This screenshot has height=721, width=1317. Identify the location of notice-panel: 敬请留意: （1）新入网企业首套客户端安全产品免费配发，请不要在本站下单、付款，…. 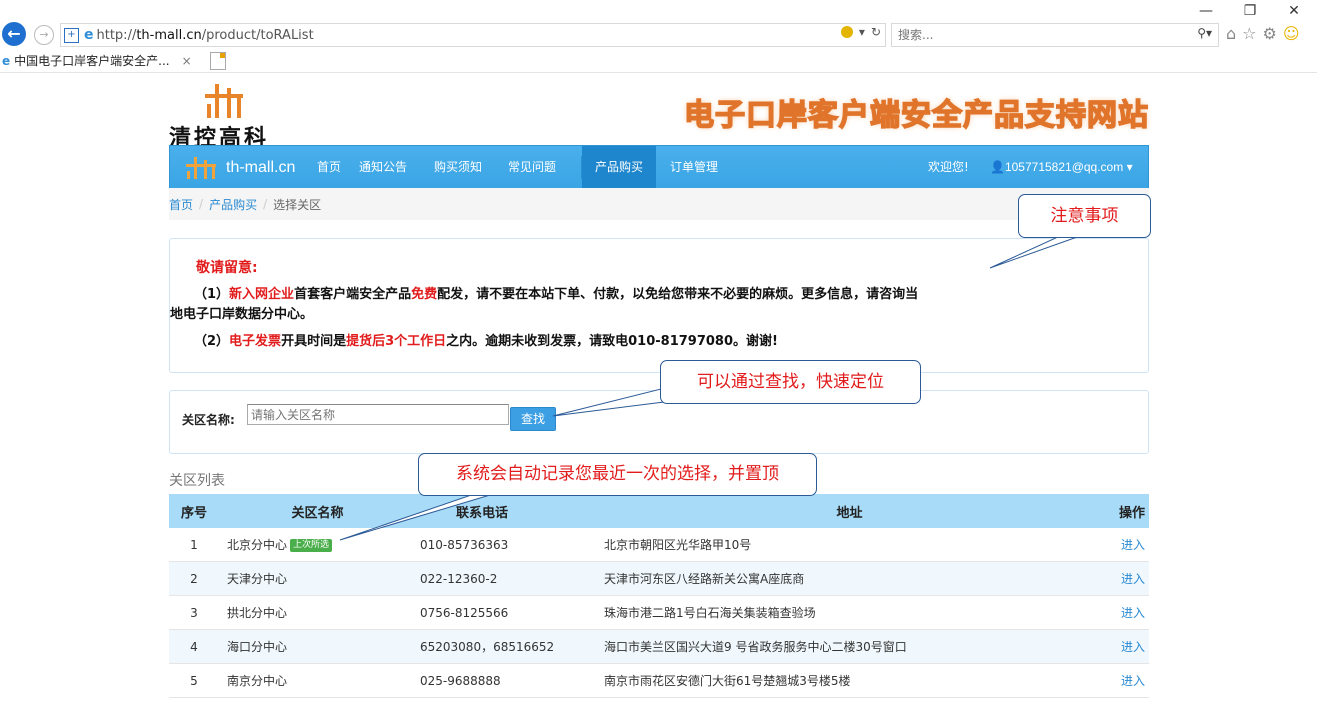
(659, 305).